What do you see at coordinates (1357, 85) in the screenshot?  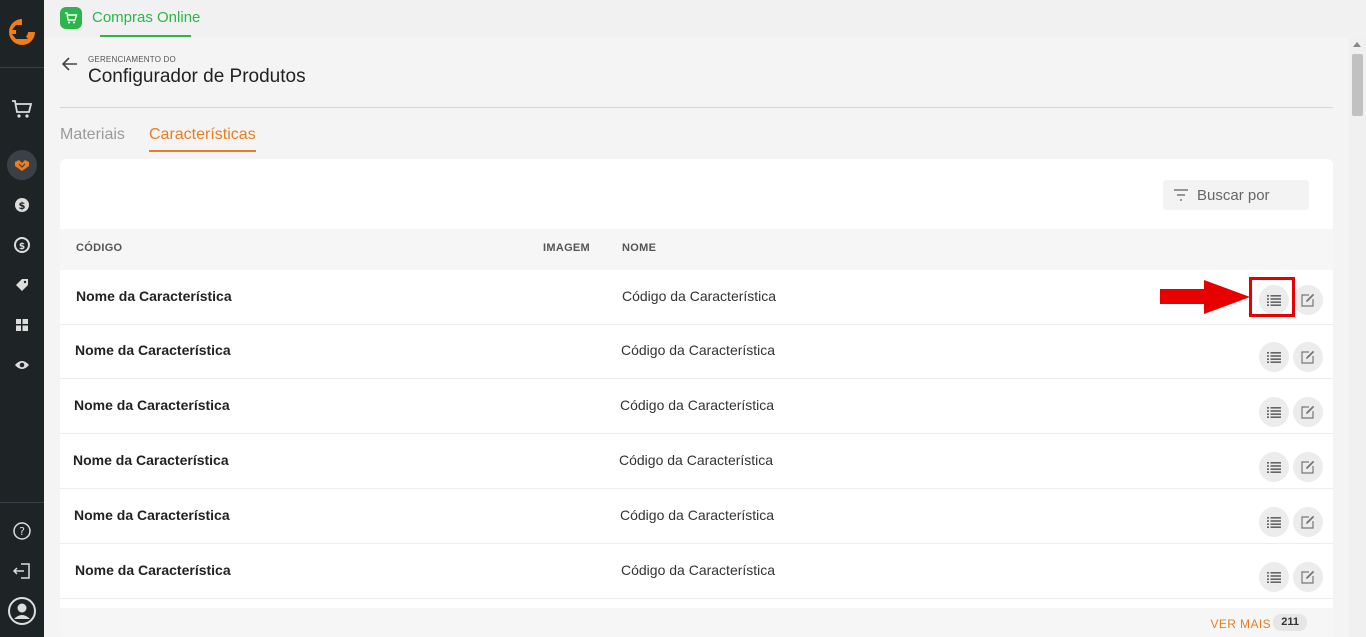 I see `scrollbar-thumb` at bounding box center [1357, 85].